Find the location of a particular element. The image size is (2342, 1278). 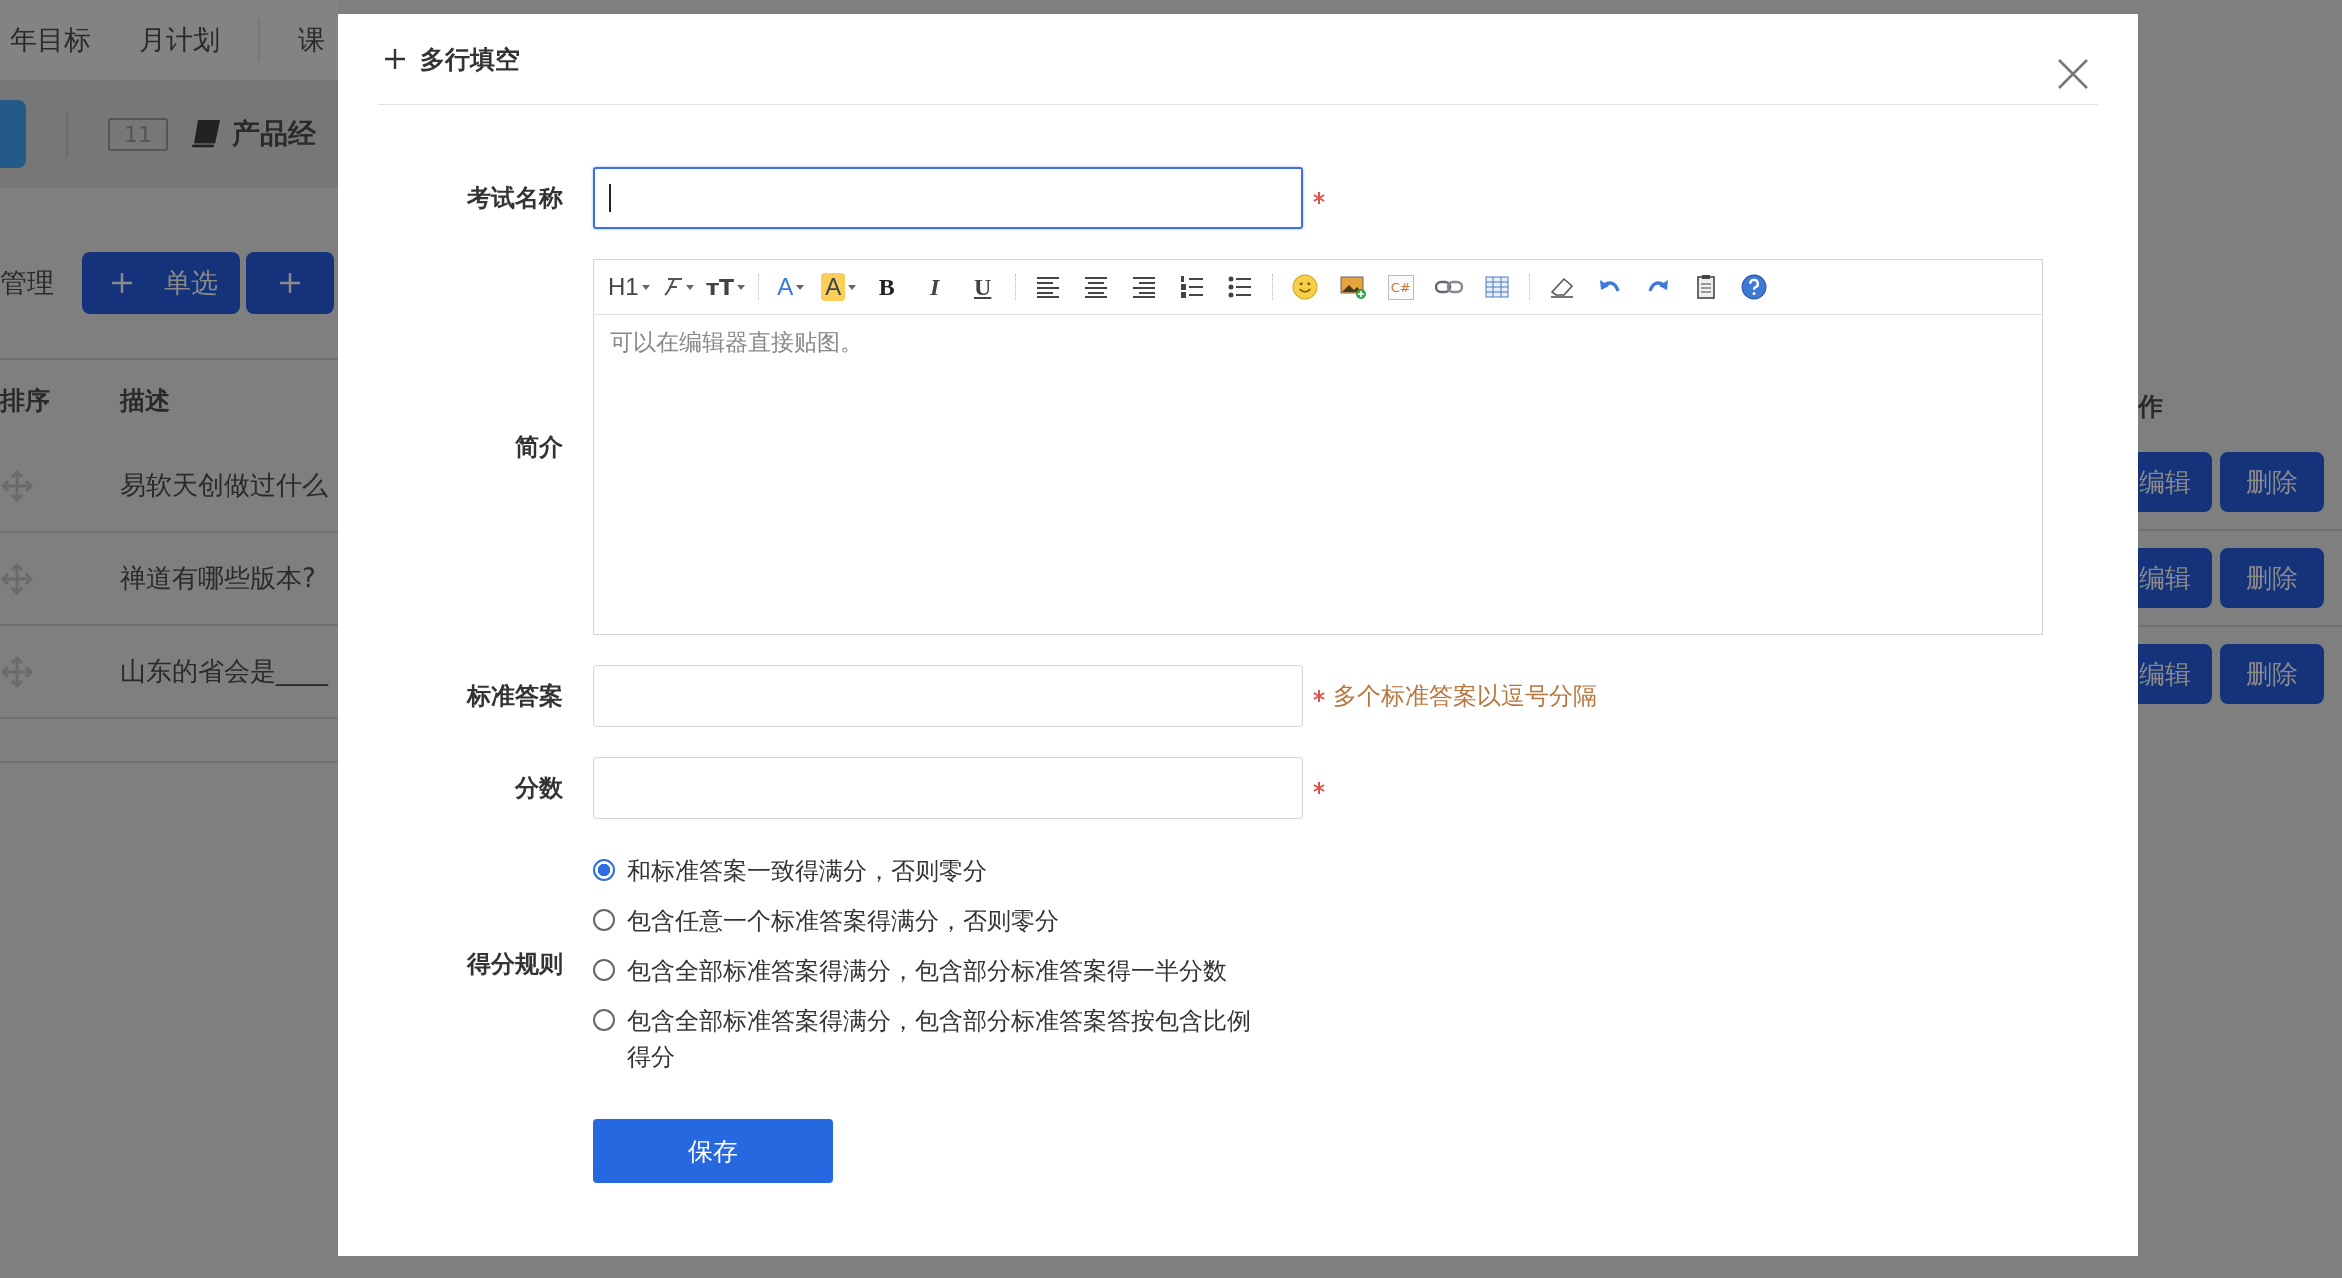

column-header: 描述 is located at coordinates (145, 400).